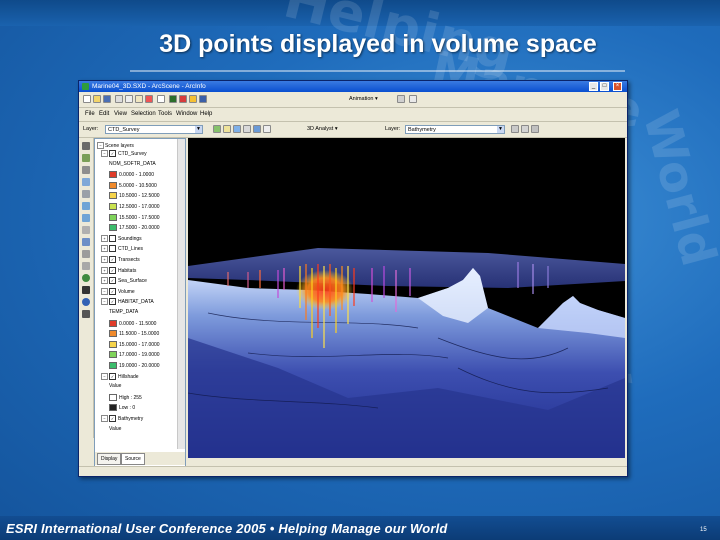 The image size is (720, 540). I want to click on close-button: ×, so click(617, 86).